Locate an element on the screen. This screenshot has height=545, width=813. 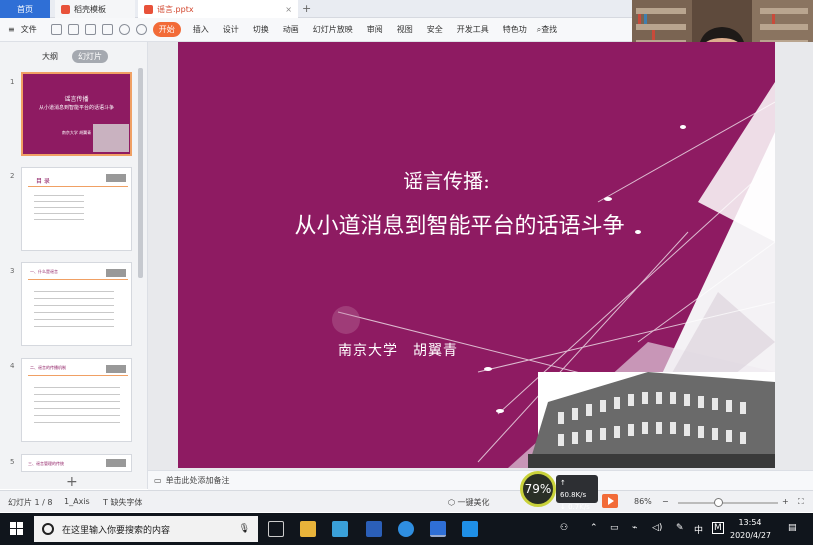
missing-font-button: T 缺失字体 is located at coordinates (122, 502).